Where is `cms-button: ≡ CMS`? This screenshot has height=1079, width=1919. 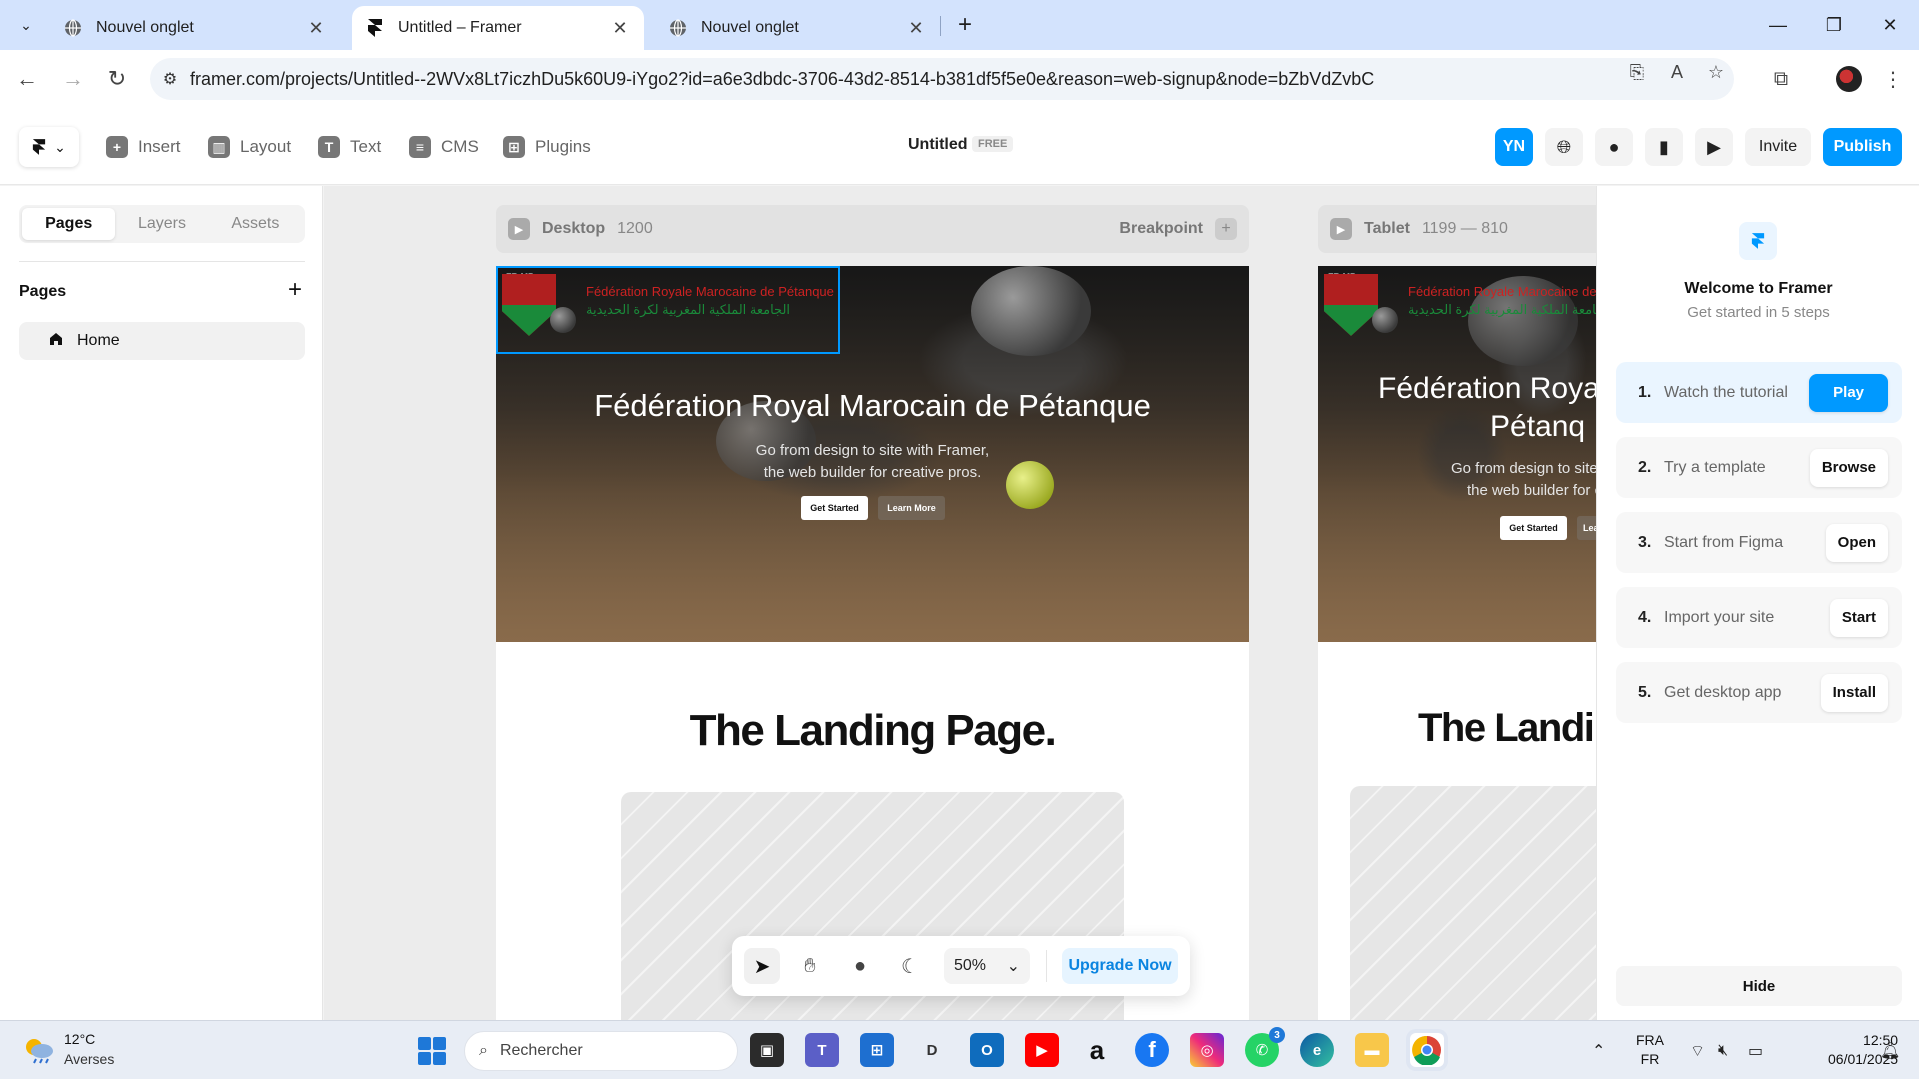
cms-button: ≡ CMS is located at coordinates (444, 147).